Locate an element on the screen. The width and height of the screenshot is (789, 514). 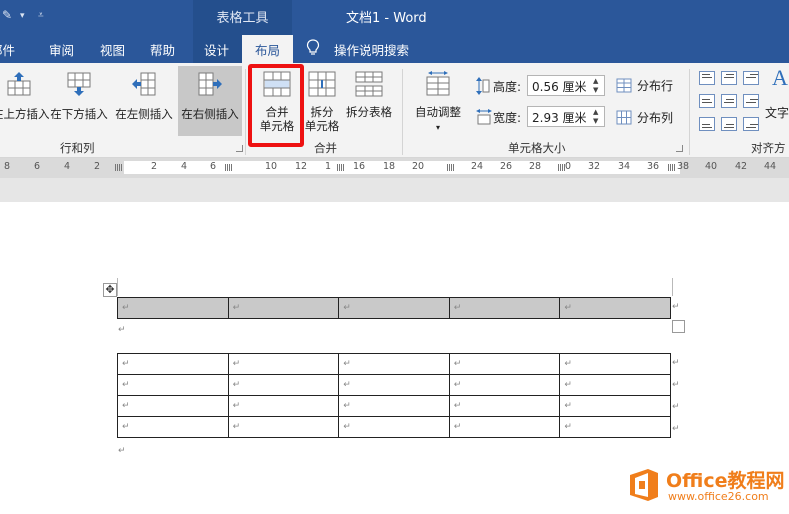
horizontal-ruler: 8 6 4 2 2 4 6 10 12 1 16 18 20 24 26 28 0 32 34 36 38 40 42 44 is located at coordinates (394, 168).